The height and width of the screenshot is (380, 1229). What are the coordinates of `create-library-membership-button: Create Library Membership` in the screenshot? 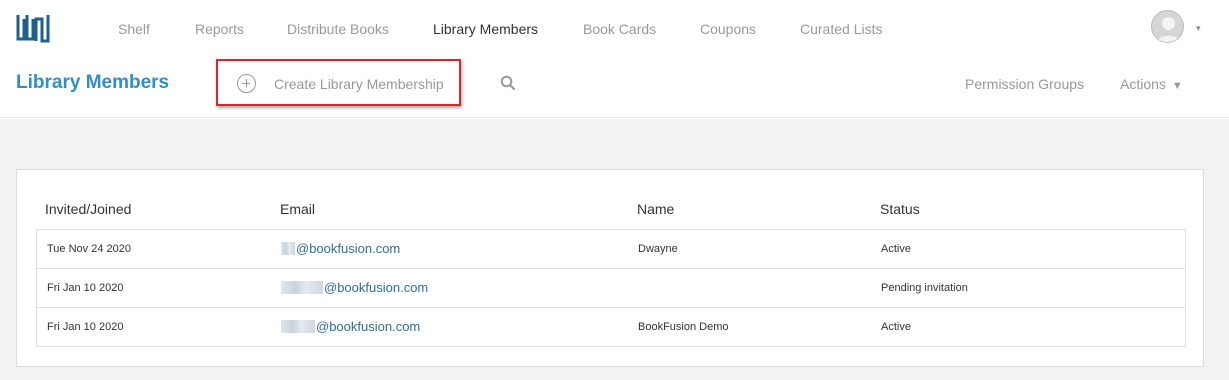 It's located at (338, 82).